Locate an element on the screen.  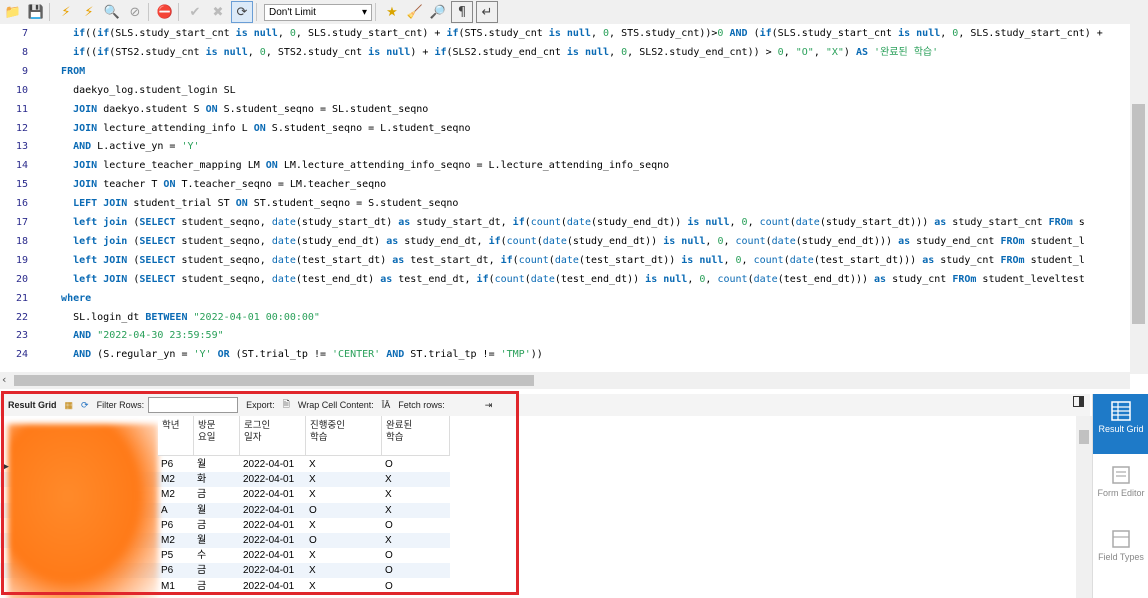
side-tab-result-grid: Result Grid is located at coordinates (1120, 424).